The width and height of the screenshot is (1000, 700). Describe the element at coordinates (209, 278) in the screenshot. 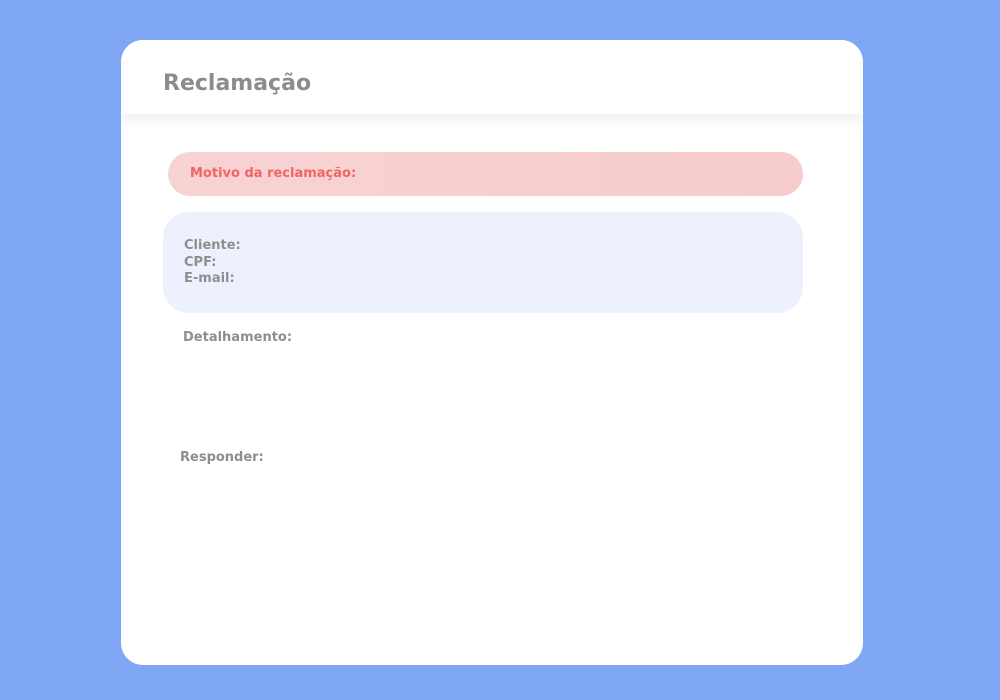

I see `client-email-label: E-mail:` at that location.